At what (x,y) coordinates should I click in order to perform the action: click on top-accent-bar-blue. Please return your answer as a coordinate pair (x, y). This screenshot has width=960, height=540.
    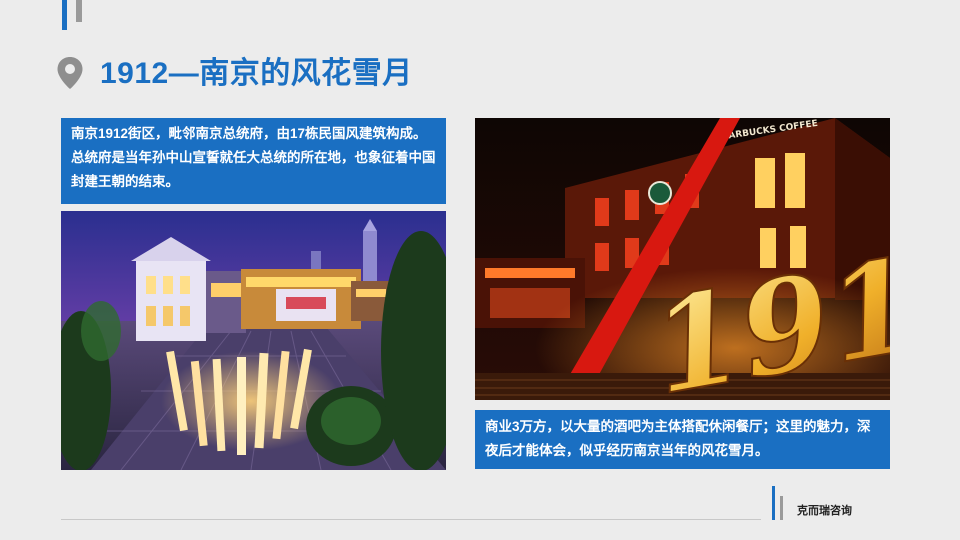
    Looking at the image, I should click on (64, 15).